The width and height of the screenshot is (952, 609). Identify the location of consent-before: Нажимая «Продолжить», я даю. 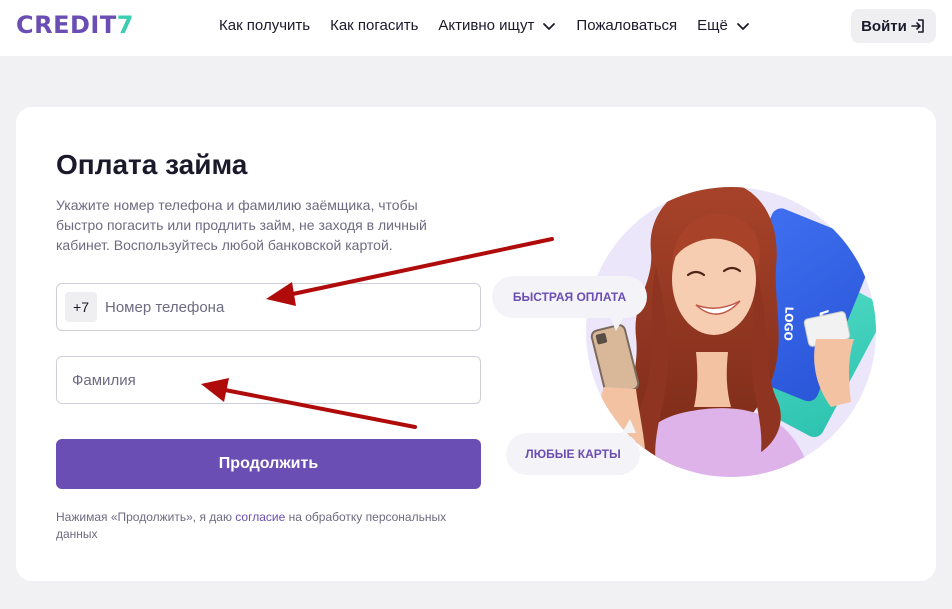
(146, 517).